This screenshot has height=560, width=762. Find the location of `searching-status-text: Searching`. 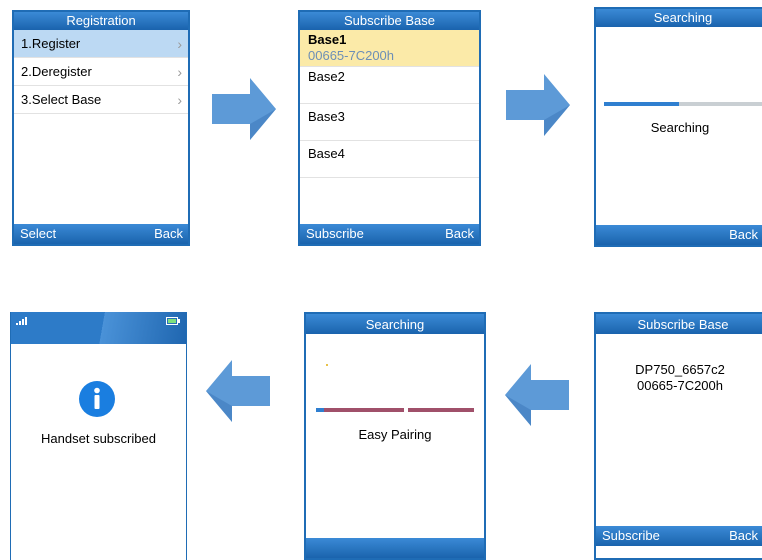

searching-status-text: Searching is located at coordinates (680, 127).